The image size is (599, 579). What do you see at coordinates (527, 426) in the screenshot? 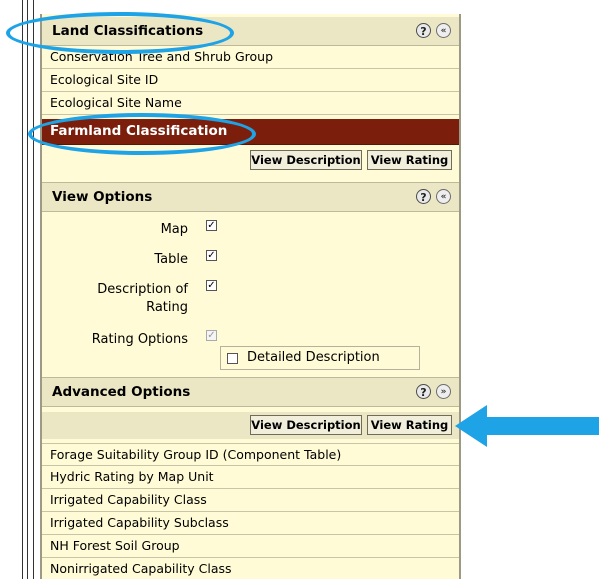
I see `annotation-arrow-icon` at bounding box center [527, 426].